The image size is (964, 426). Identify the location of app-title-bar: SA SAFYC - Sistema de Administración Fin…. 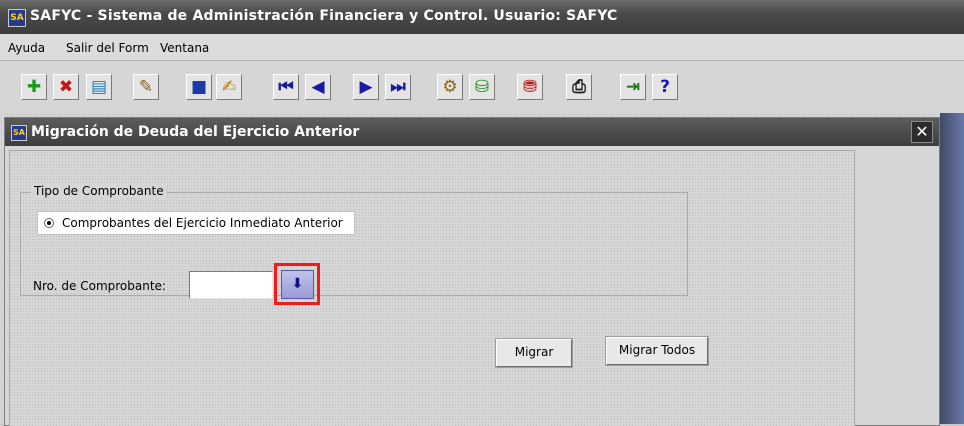
(482, 17).